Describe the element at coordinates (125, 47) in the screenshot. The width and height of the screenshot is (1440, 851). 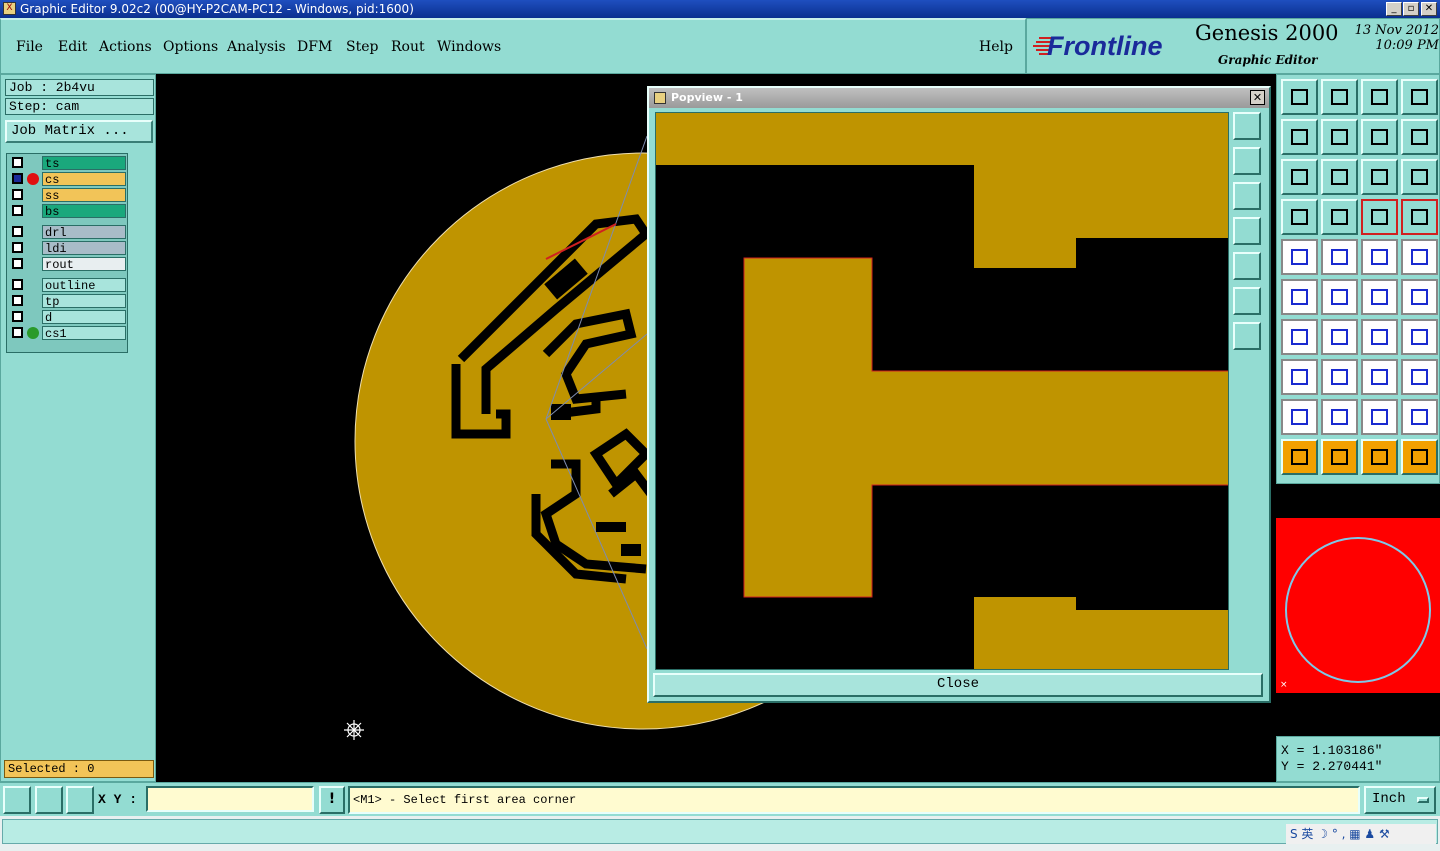
I see `menu-actions: Actions` at that location.